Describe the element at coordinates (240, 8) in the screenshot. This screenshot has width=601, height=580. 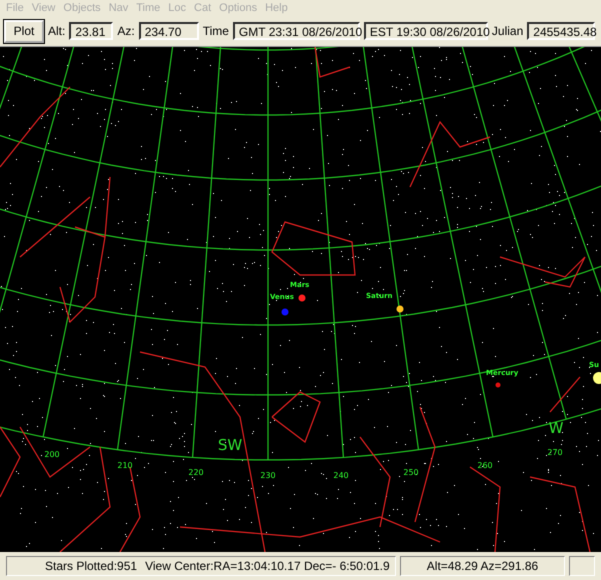
I see `menu-item: Options` at that location.